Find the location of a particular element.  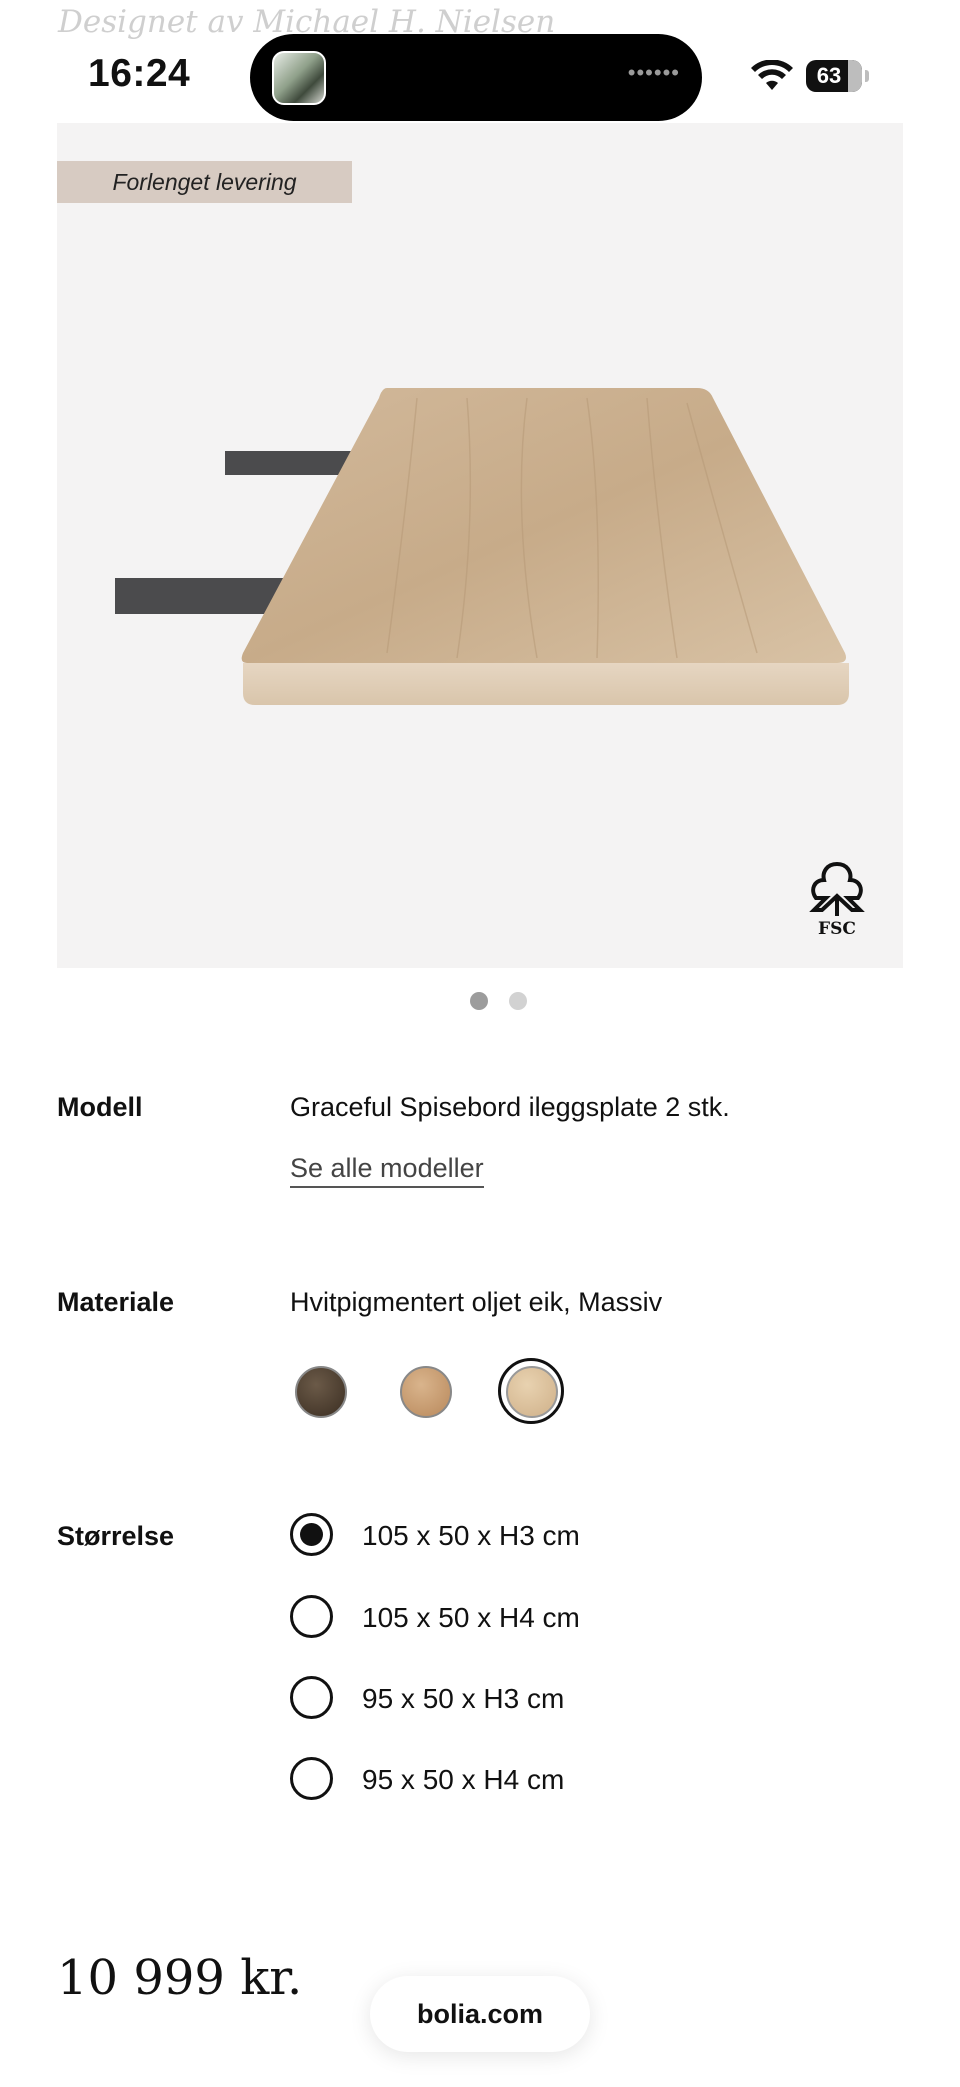

fsc-logo-icon: FSC is located at coordinates (837, 899).